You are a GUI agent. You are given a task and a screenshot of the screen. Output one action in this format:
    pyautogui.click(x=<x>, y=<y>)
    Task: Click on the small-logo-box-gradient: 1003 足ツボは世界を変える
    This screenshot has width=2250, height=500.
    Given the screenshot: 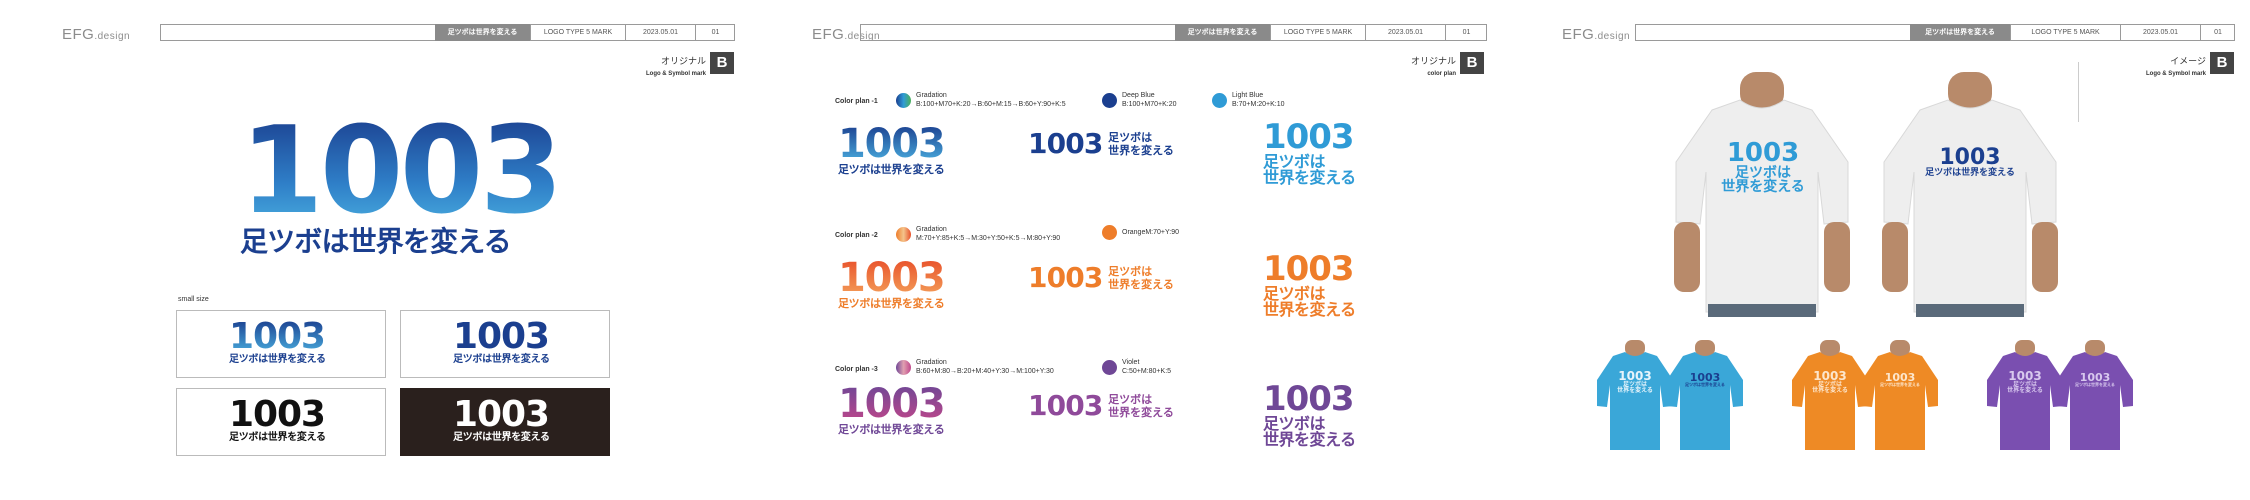 What is the action you would take?
    pyautogui.click(x=281, y=344)
    